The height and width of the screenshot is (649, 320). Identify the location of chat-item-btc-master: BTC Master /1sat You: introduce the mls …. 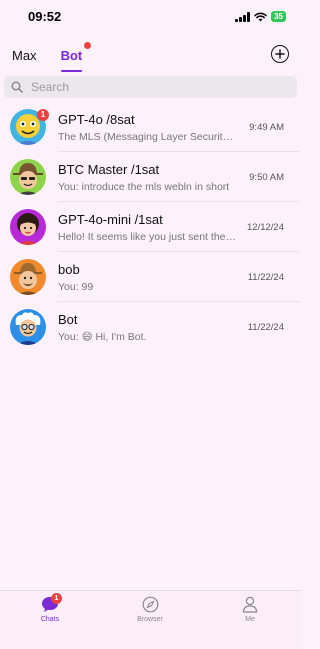
(150, 177).